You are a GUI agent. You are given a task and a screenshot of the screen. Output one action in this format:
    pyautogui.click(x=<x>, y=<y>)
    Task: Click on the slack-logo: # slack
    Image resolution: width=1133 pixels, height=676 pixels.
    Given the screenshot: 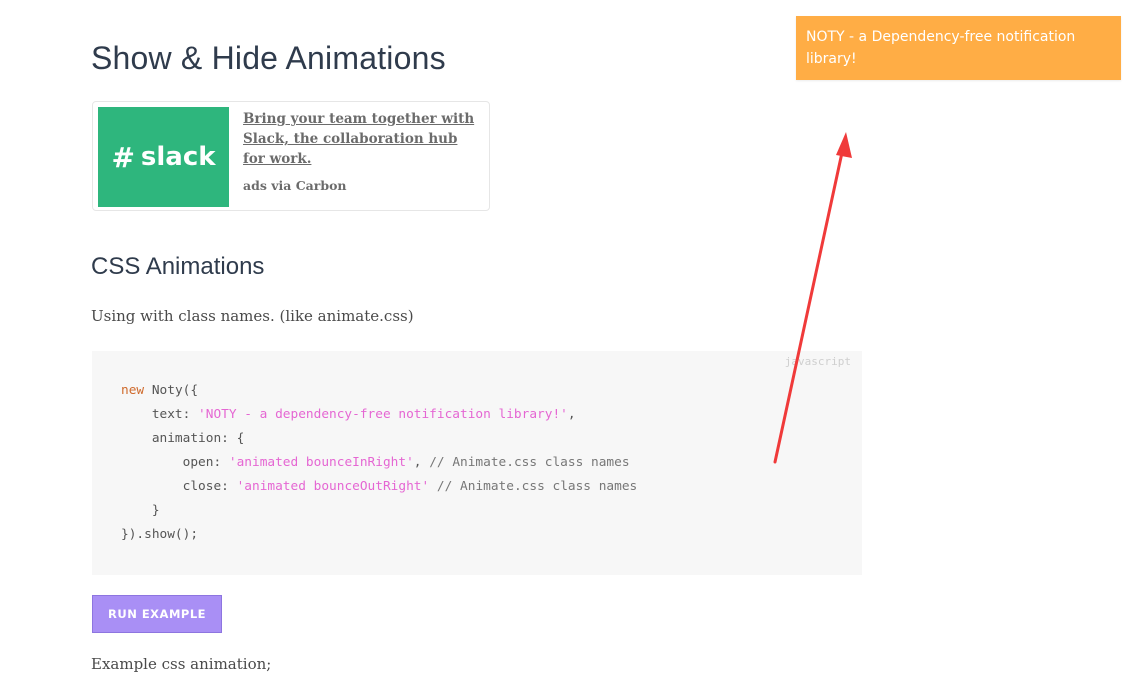 What is the action you would take?
    pyautogui.click(x=163, y=157)
    